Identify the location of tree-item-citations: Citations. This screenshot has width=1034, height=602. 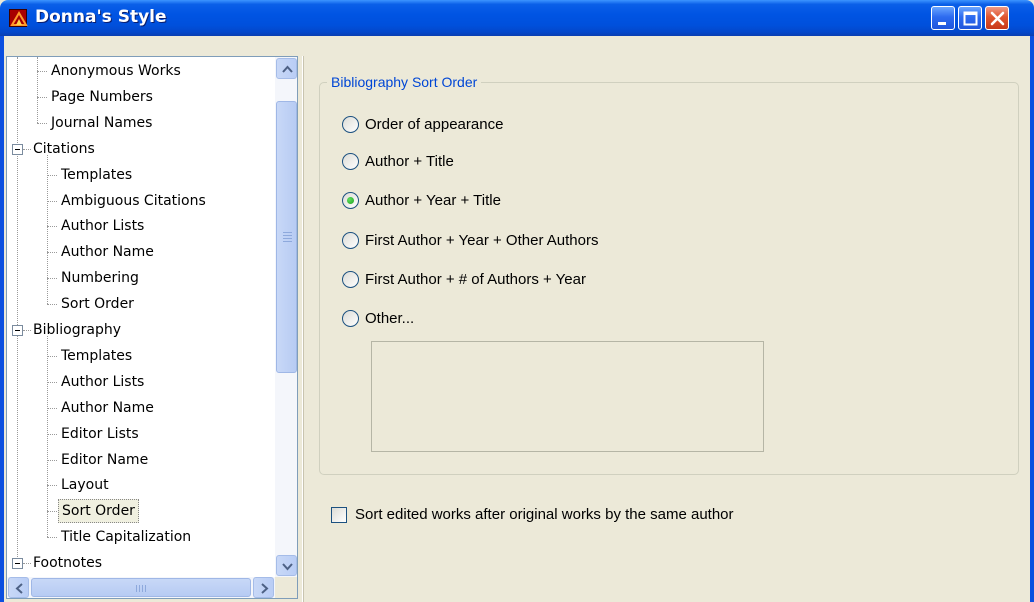
(64, 149).